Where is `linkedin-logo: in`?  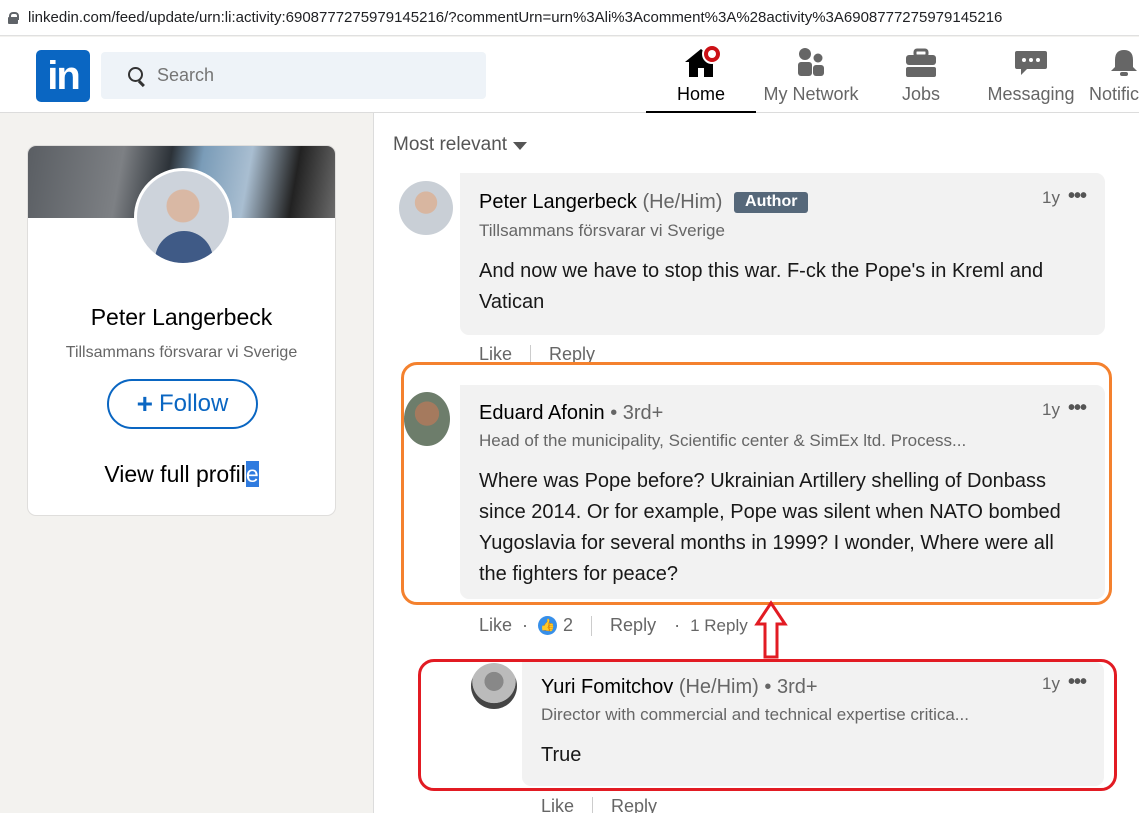
linkedin-logo: in is located at coordinates (63, 76).